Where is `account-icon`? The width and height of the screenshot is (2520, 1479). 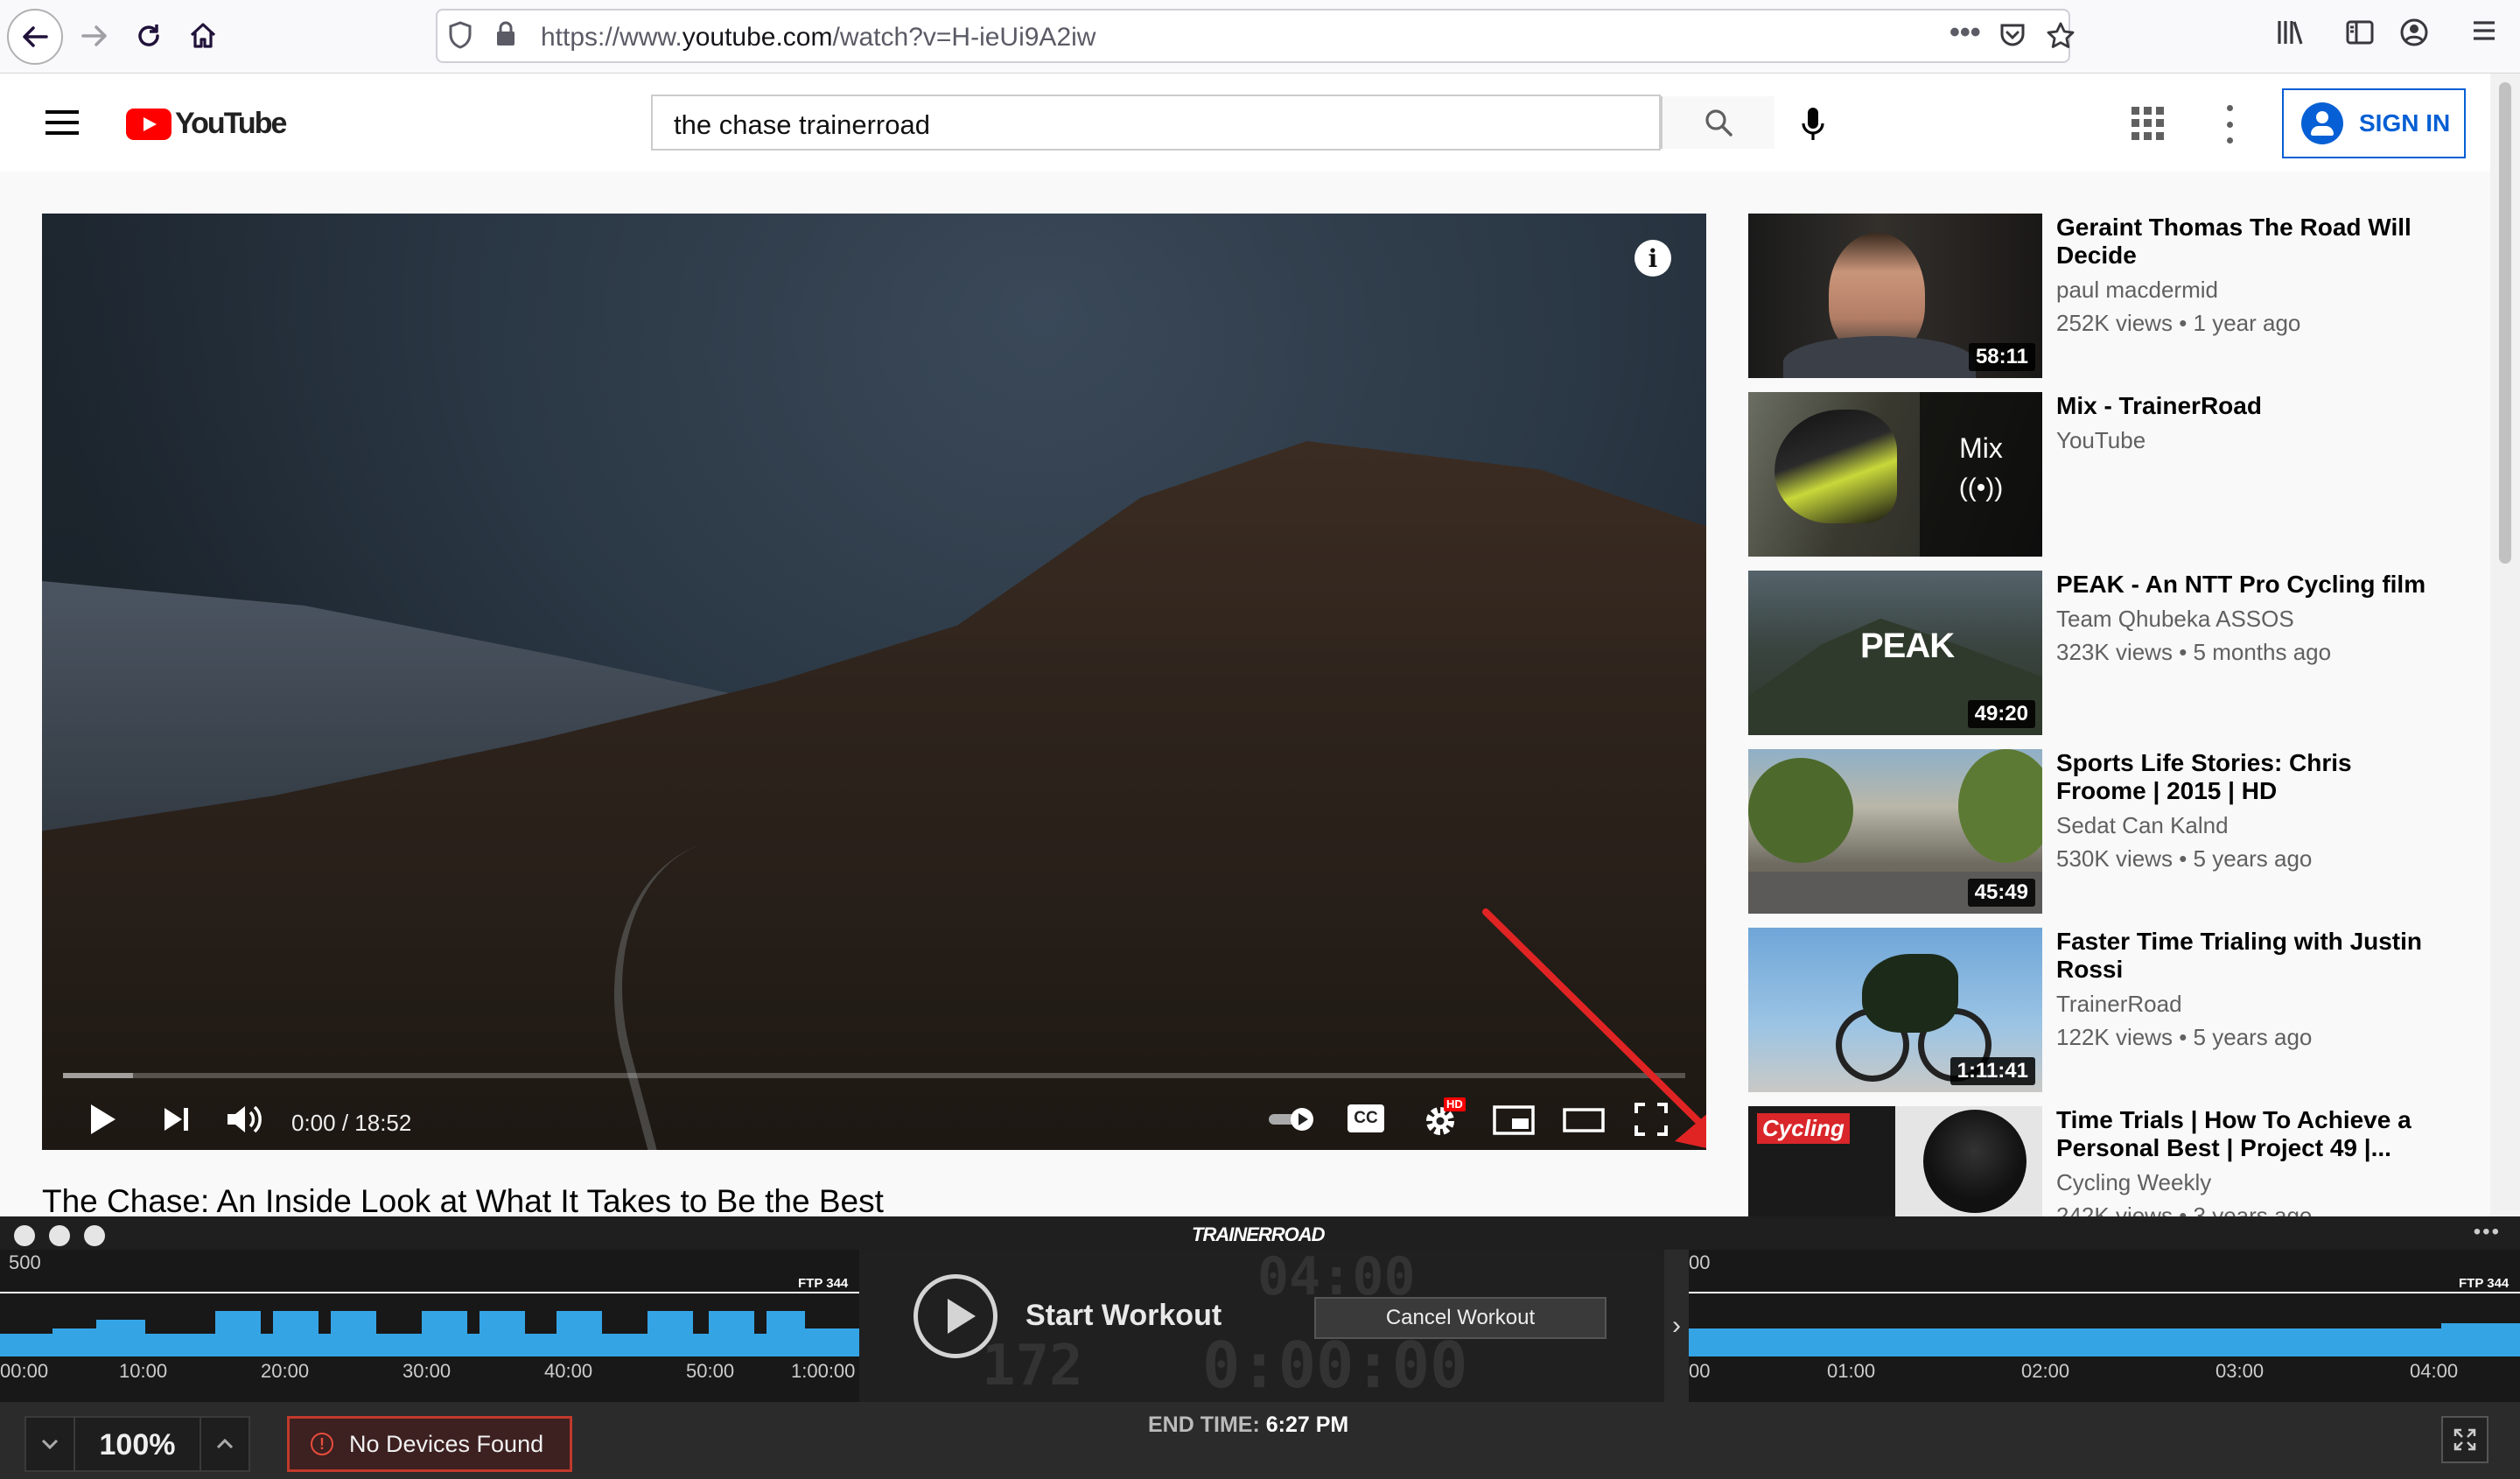 account-icon is located at coordinates (2414, 36).